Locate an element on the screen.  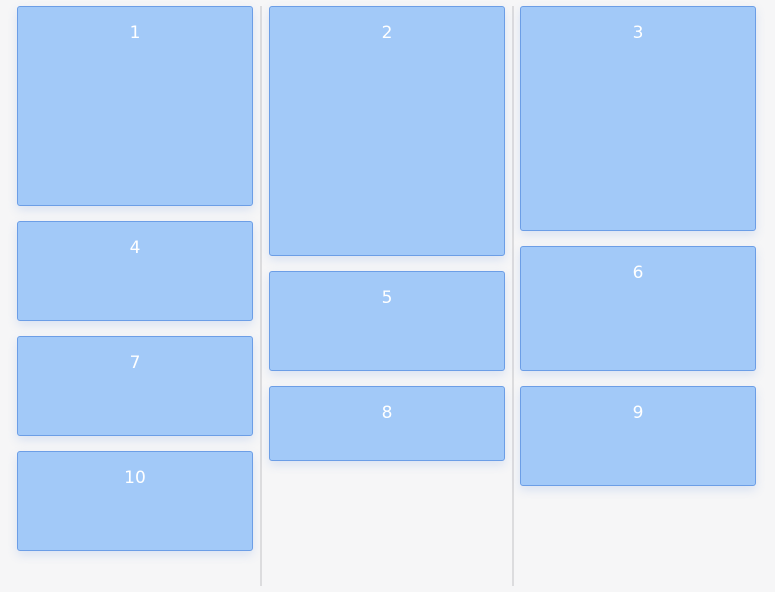
card-label: 6 is located at coordinates (638, 273).